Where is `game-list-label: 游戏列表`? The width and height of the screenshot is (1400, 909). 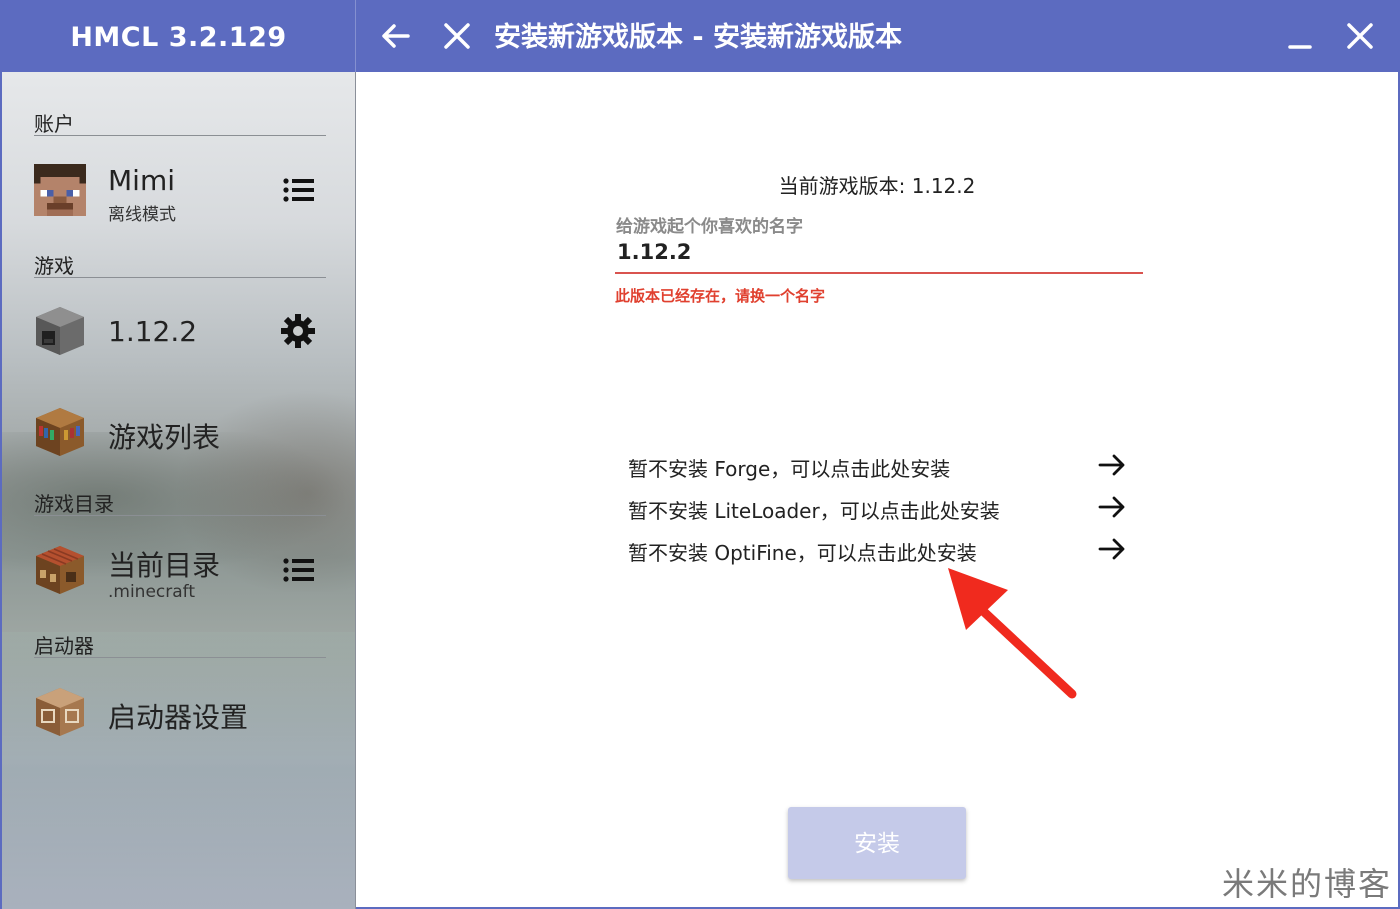 game-list-label: 游戏列表 is located at coordinates (164, 437).